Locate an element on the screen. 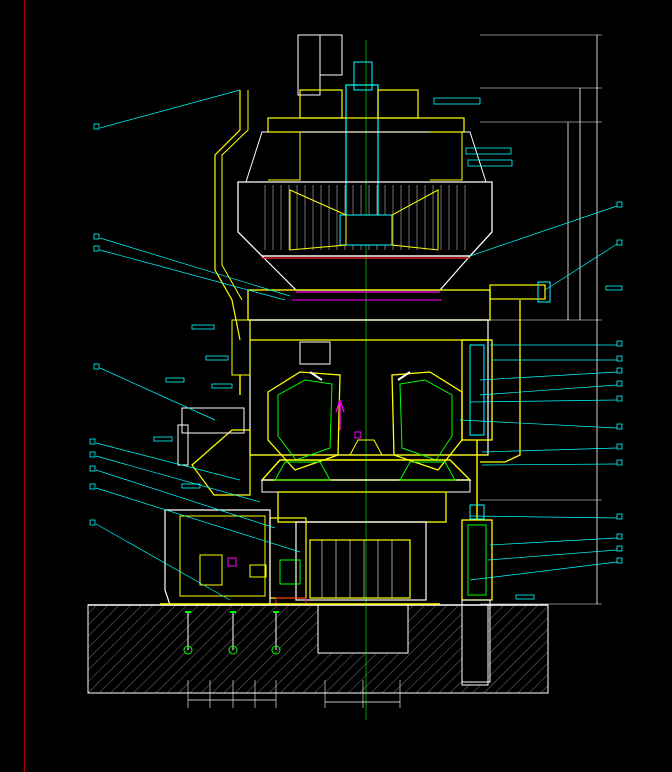 The image size is (672, 772). motor-box is located at coordinates (258, 571).